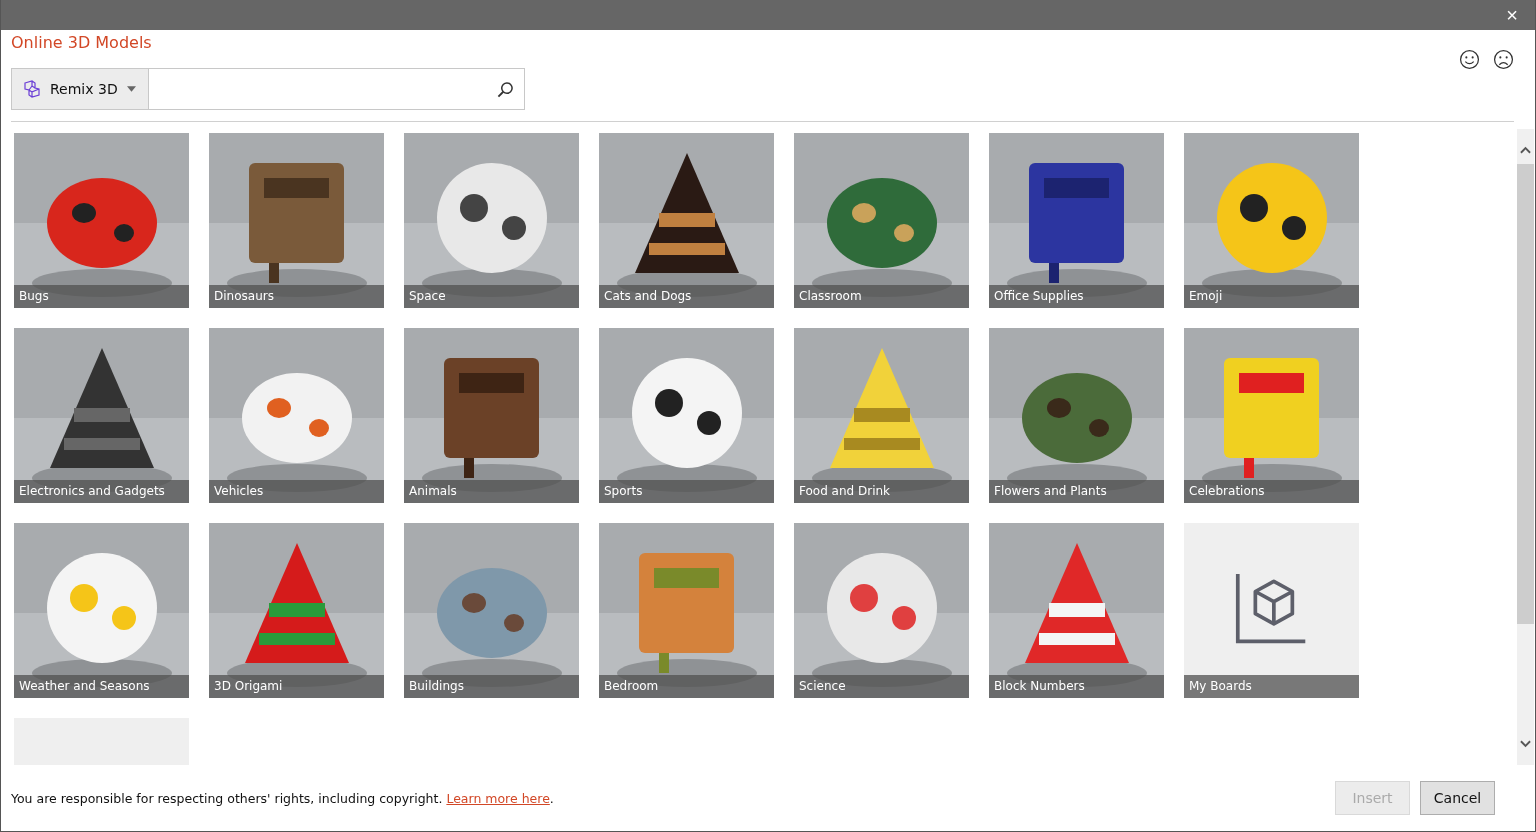 Image resolution: width=1536 pixels, height=832 pixels. I want to click on tile-label: My Boards, so click(1271, 686).